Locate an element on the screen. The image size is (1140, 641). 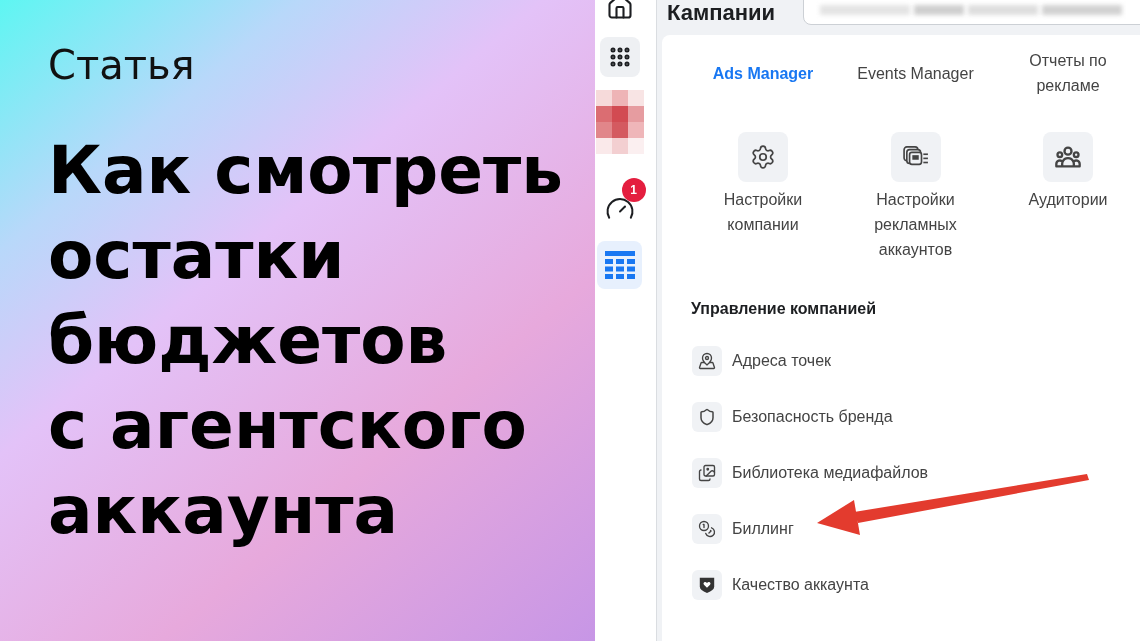
notification-badge: 1 is located at coordinates (633, 190).